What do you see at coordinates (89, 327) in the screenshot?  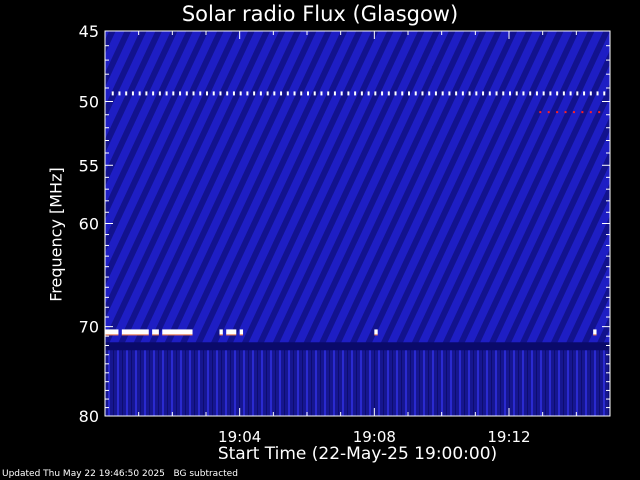 I see `y-tick-label: 70` at bounding box center [89, 327].